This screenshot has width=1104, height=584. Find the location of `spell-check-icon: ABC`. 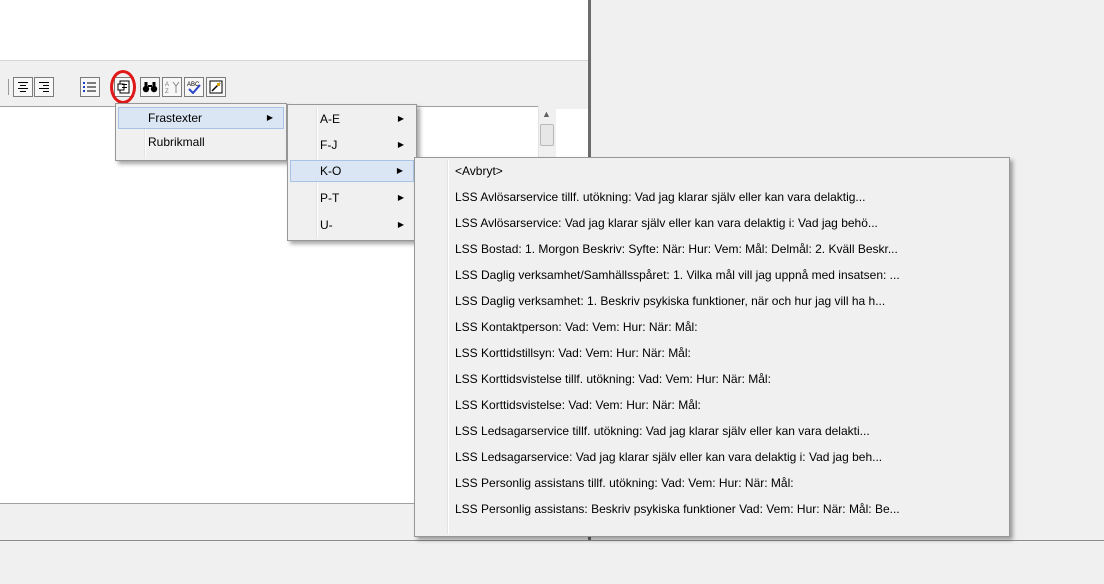

spell-check-icon: ABC is located at coordinates (194, 88).